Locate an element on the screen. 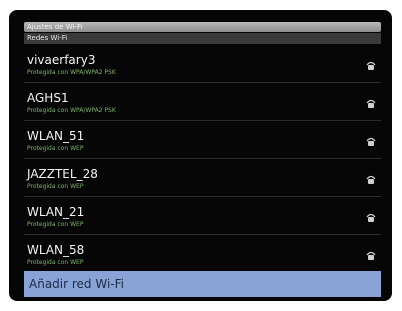  network-name: WLAN_58 is located at coordinates (56, 250).